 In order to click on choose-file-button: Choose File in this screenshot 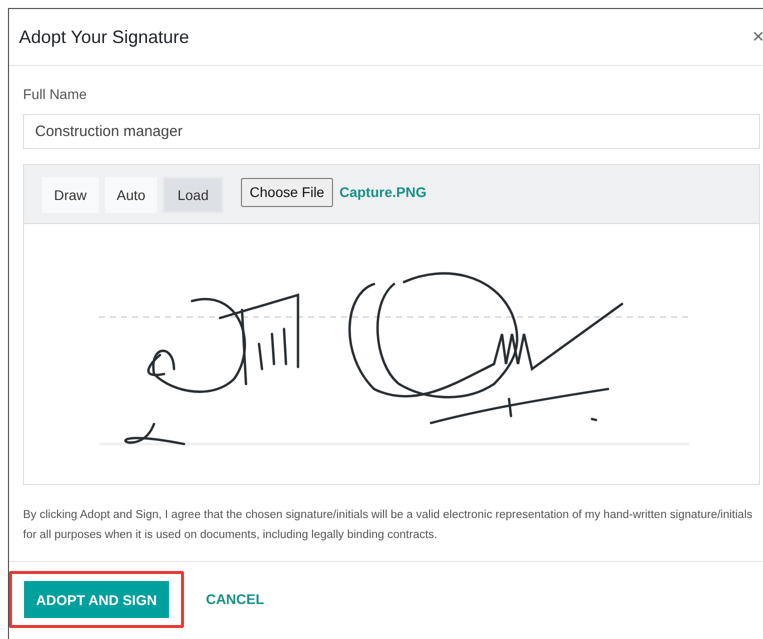, I will do `click(287, 192)`.